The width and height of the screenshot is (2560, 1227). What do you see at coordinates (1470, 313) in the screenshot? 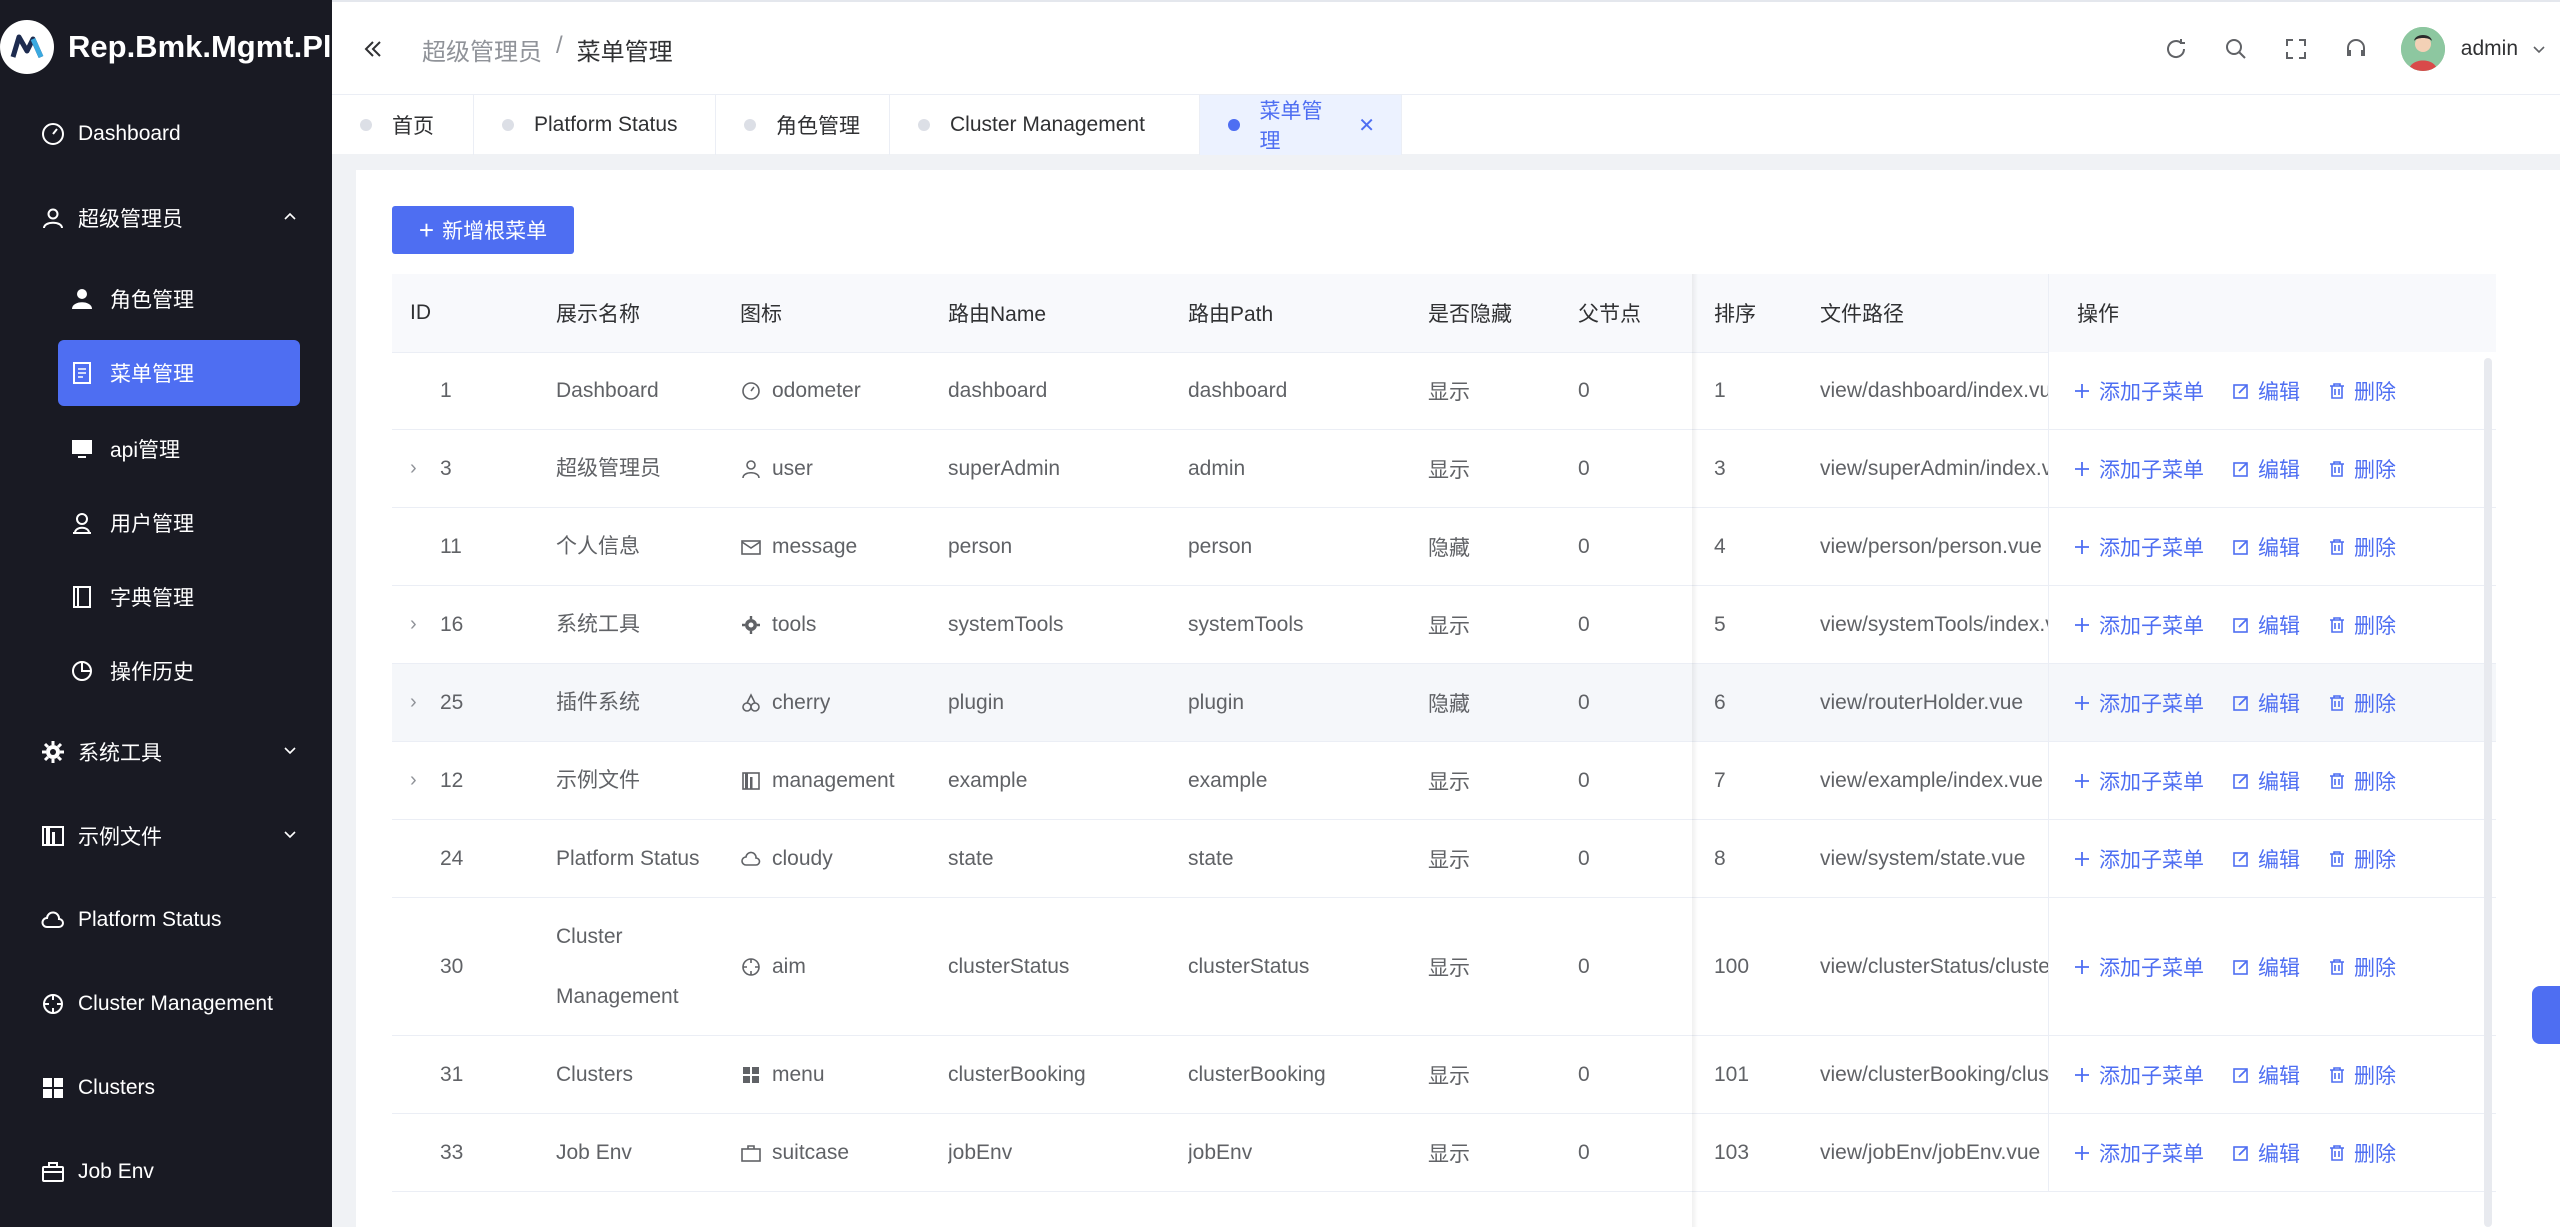
I see `column-header-hidden: 是否隐藏` at bounding box center [1470, 313].